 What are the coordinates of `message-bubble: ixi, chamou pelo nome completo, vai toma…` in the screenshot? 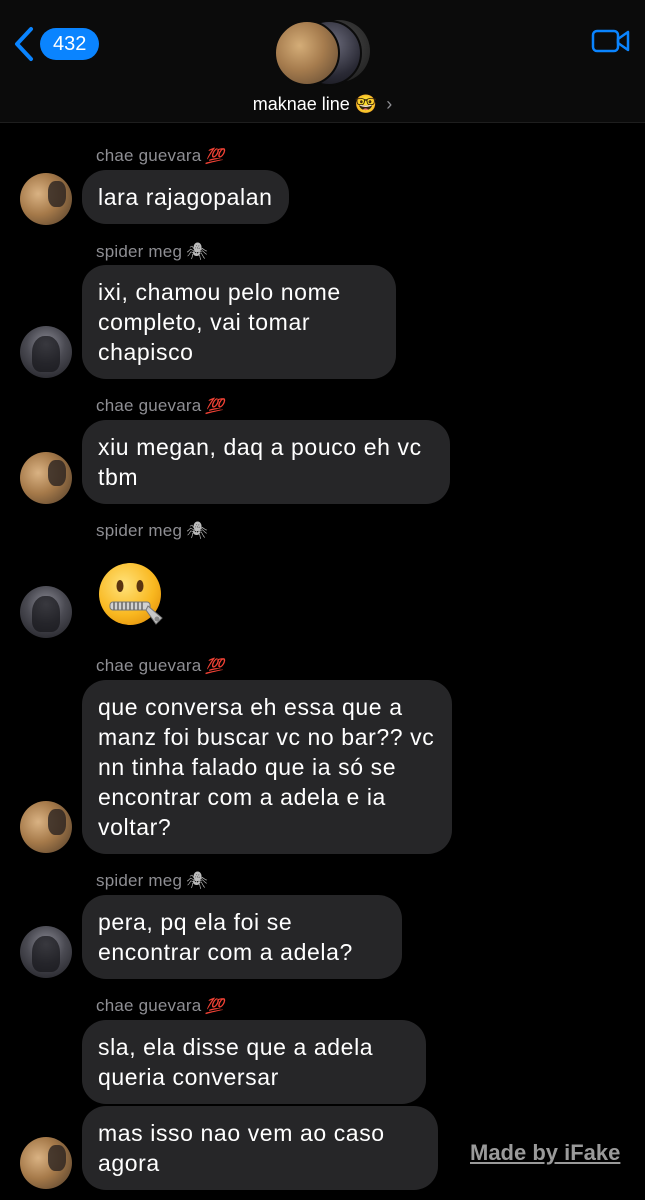 It's located at (239, 322).